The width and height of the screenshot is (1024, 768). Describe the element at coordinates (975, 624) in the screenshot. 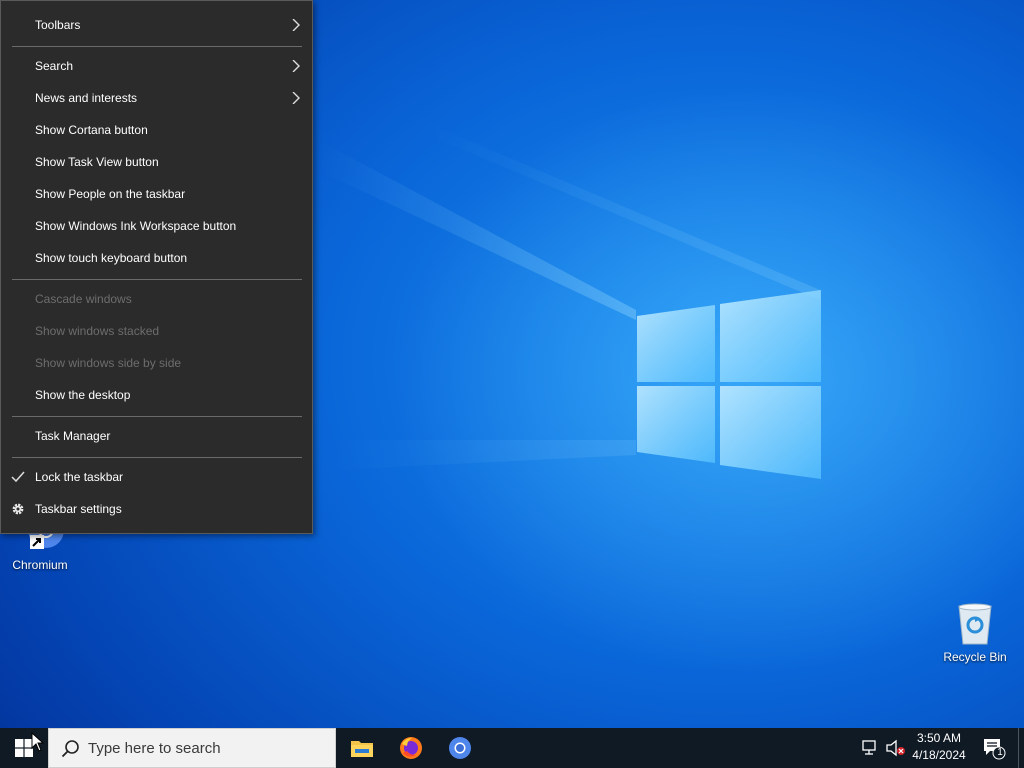

I see `recycle-bin-icon` at that location.